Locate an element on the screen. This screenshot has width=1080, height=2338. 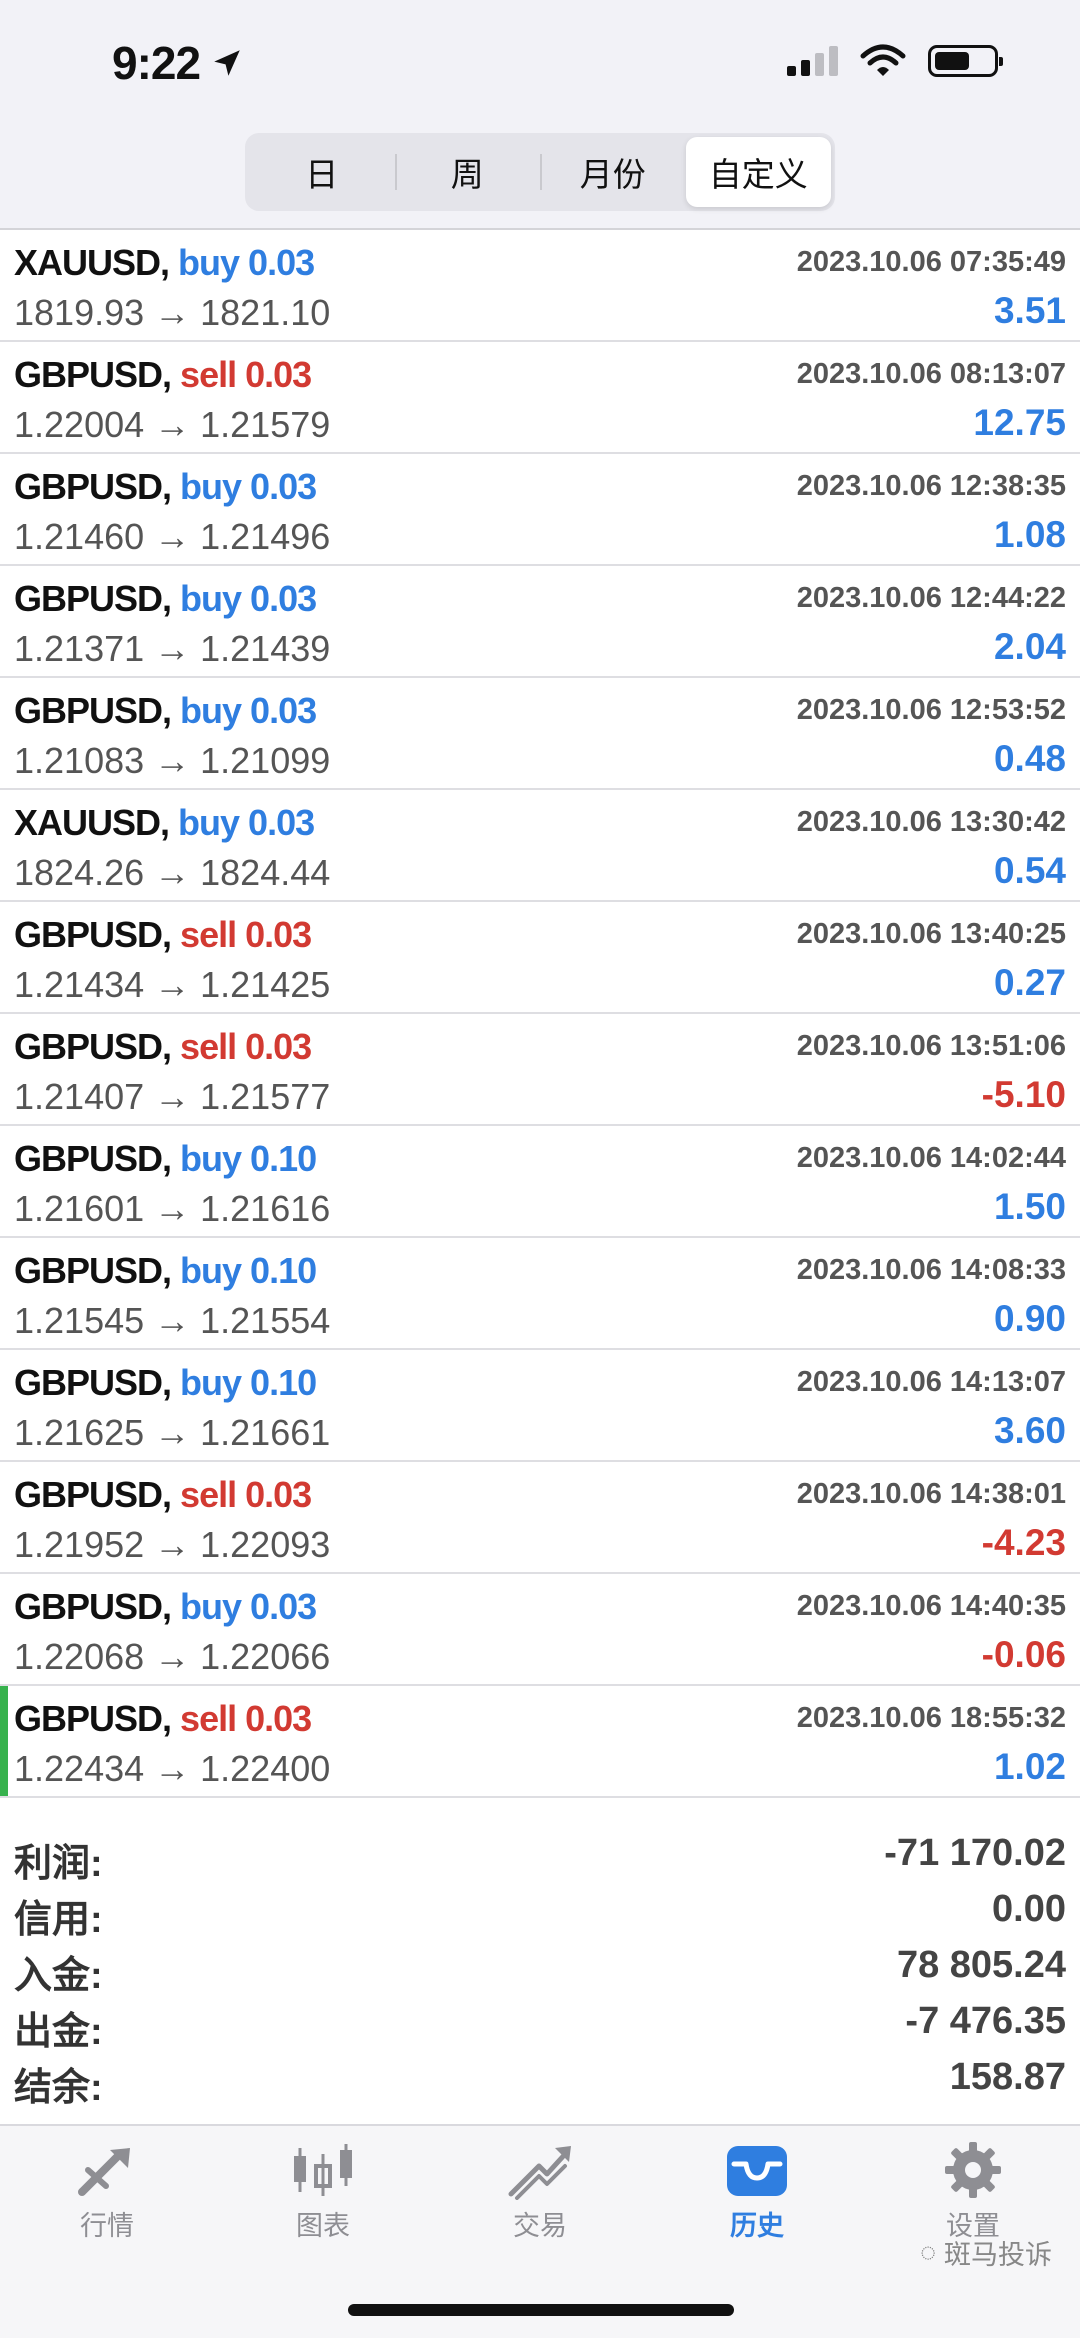
deal-time: 2023.10.06 14:02:44 is located at coordinates (931, 1158).